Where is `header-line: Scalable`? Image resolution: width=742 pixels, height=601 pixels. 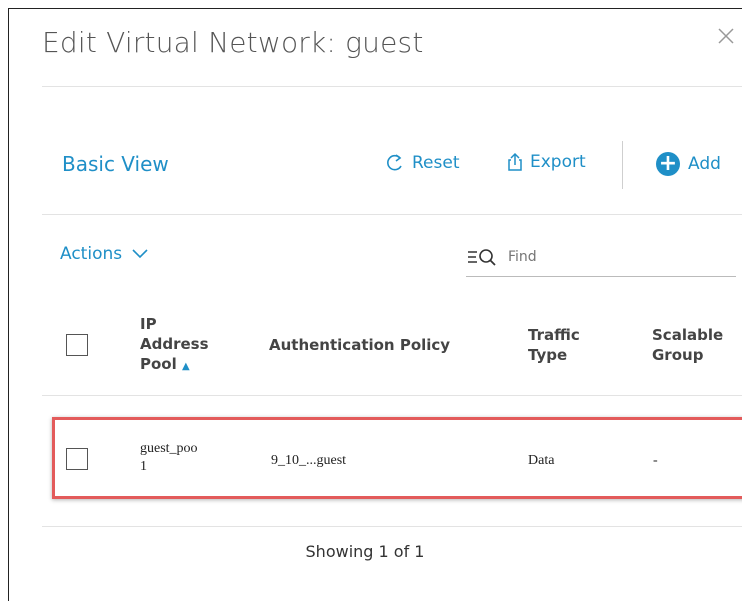 header-line: Scalable is located at coordinates (688, 335).